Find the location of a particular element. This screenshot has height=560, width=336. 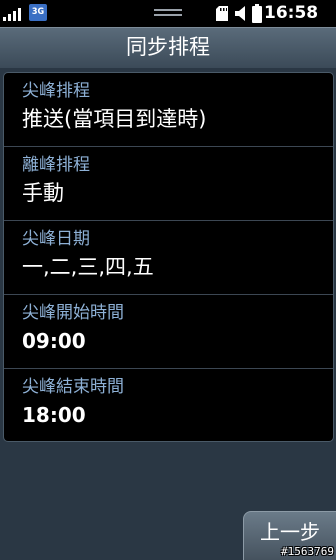

setting-label: 尖峰日期 is located at coordinates (56, 239).